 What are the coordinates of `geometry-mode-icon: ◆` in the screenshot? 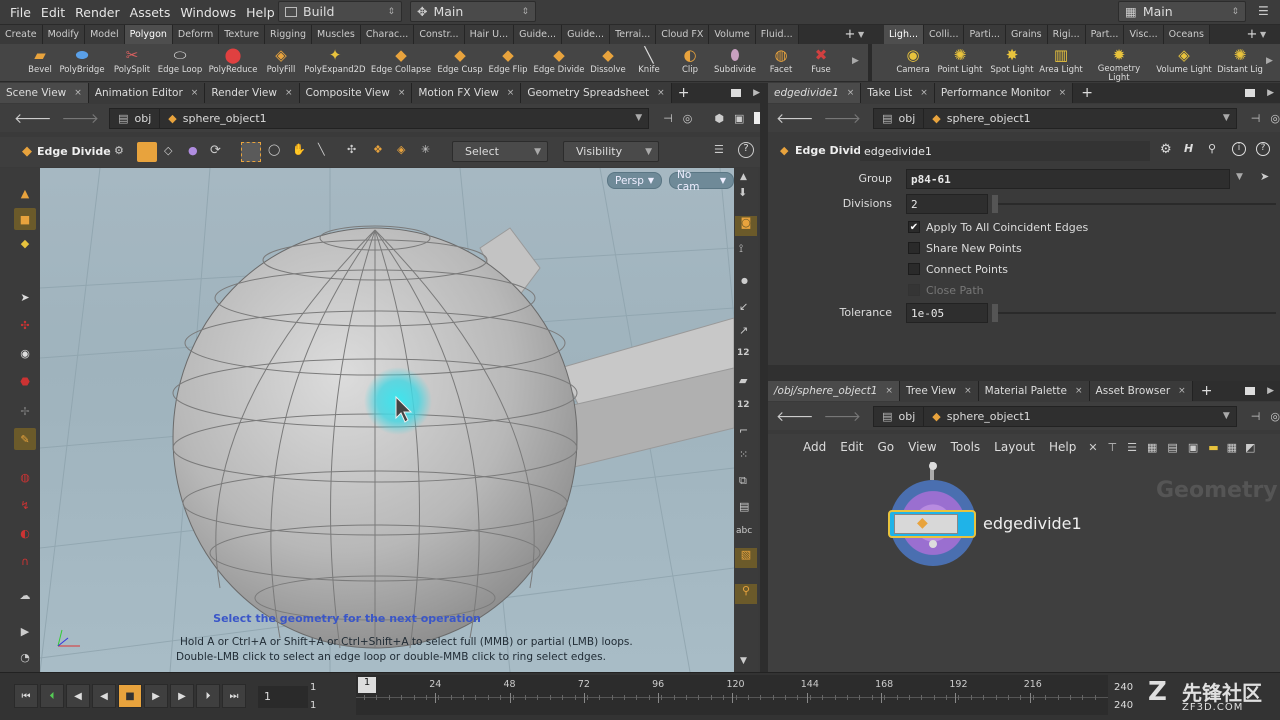 It's located at (25, 243).